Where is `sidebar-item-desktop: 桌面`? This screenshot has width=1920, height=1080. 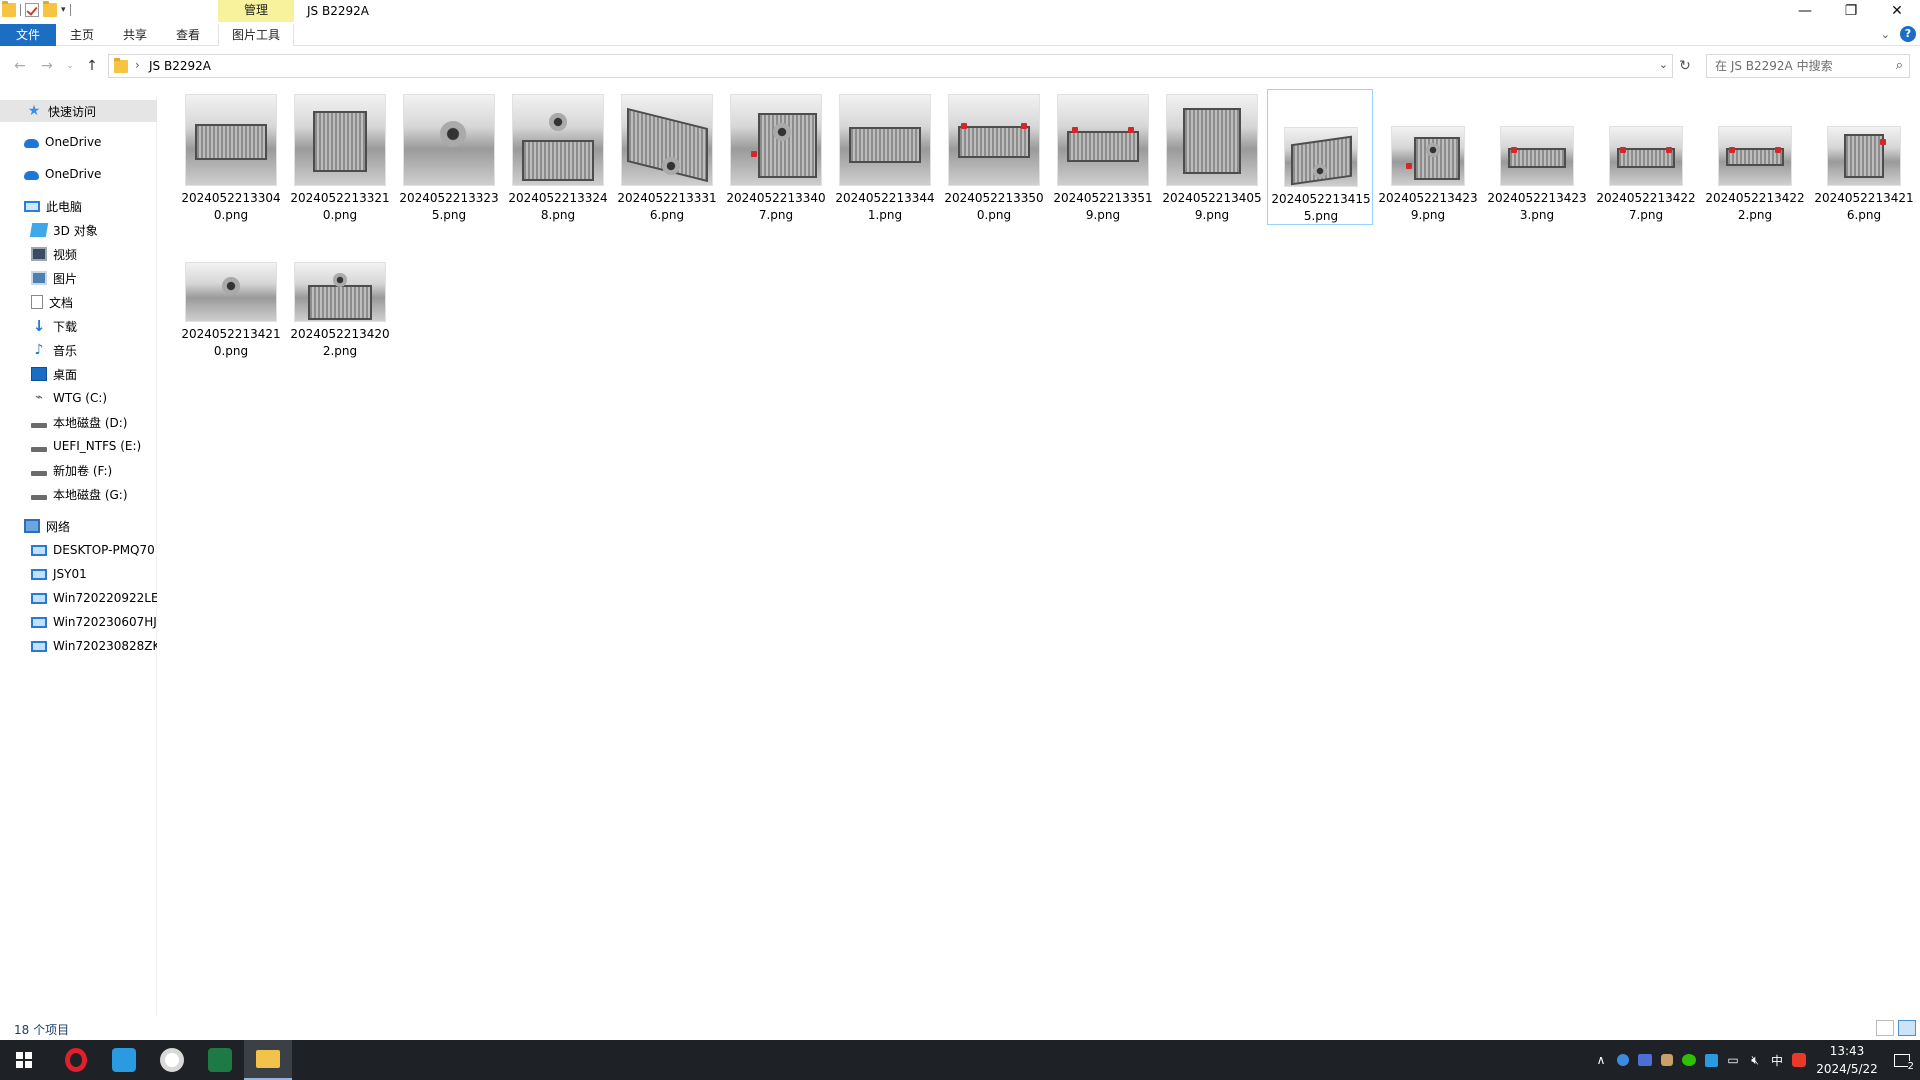
sidebar-item-desktop: 桌面 is located at coordinates (78, 374).